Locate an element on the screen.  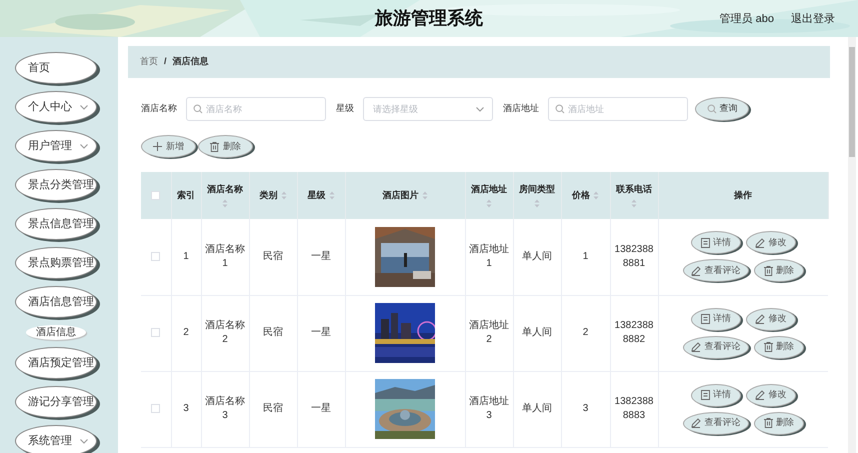
logout-link: 退出登录 is located at coordinates (813, 19).